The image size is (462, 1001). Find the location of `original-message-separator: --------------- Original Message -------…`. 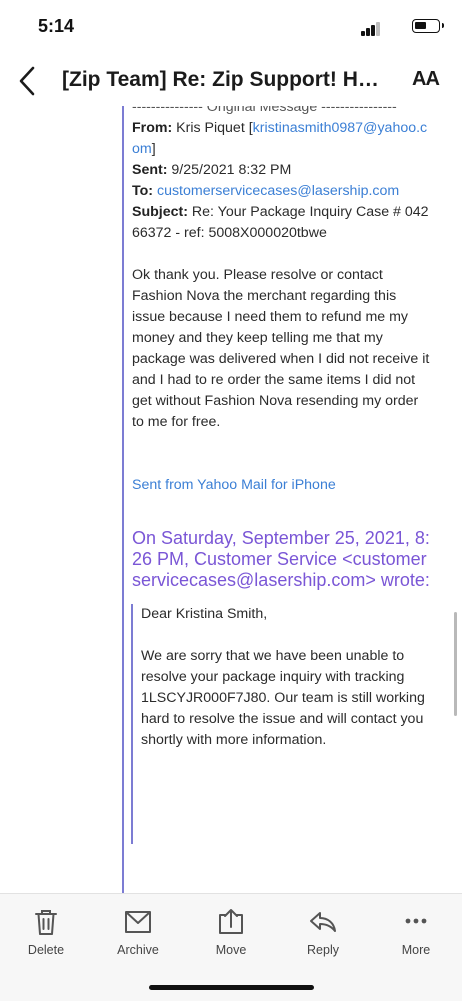

original-message-separator: --------------- Original Message -------… is located at coordinates (264, 110).